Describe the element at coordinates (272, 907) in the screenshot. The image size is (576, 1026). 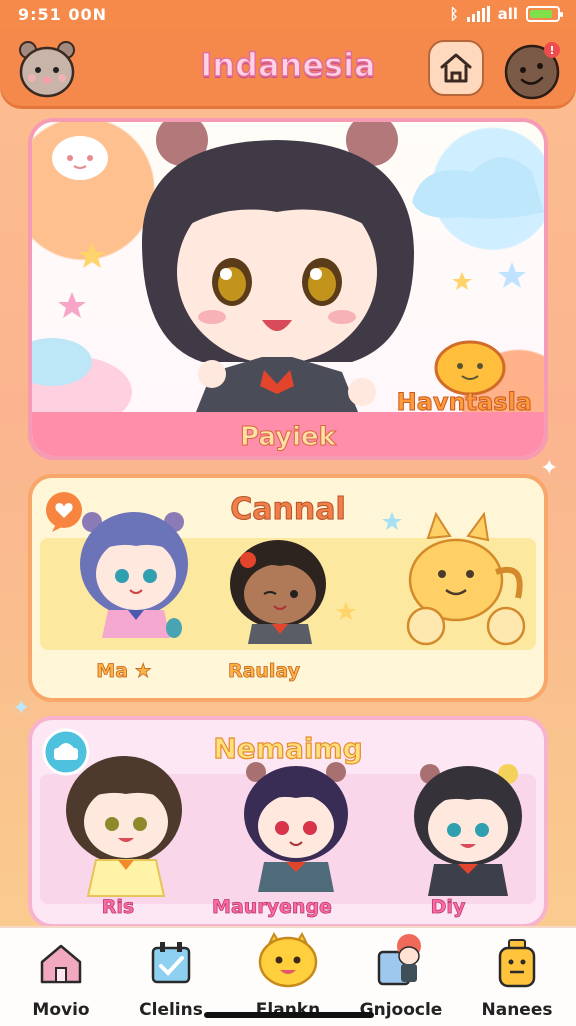
I see `character-name: Mauryenge` at that location.